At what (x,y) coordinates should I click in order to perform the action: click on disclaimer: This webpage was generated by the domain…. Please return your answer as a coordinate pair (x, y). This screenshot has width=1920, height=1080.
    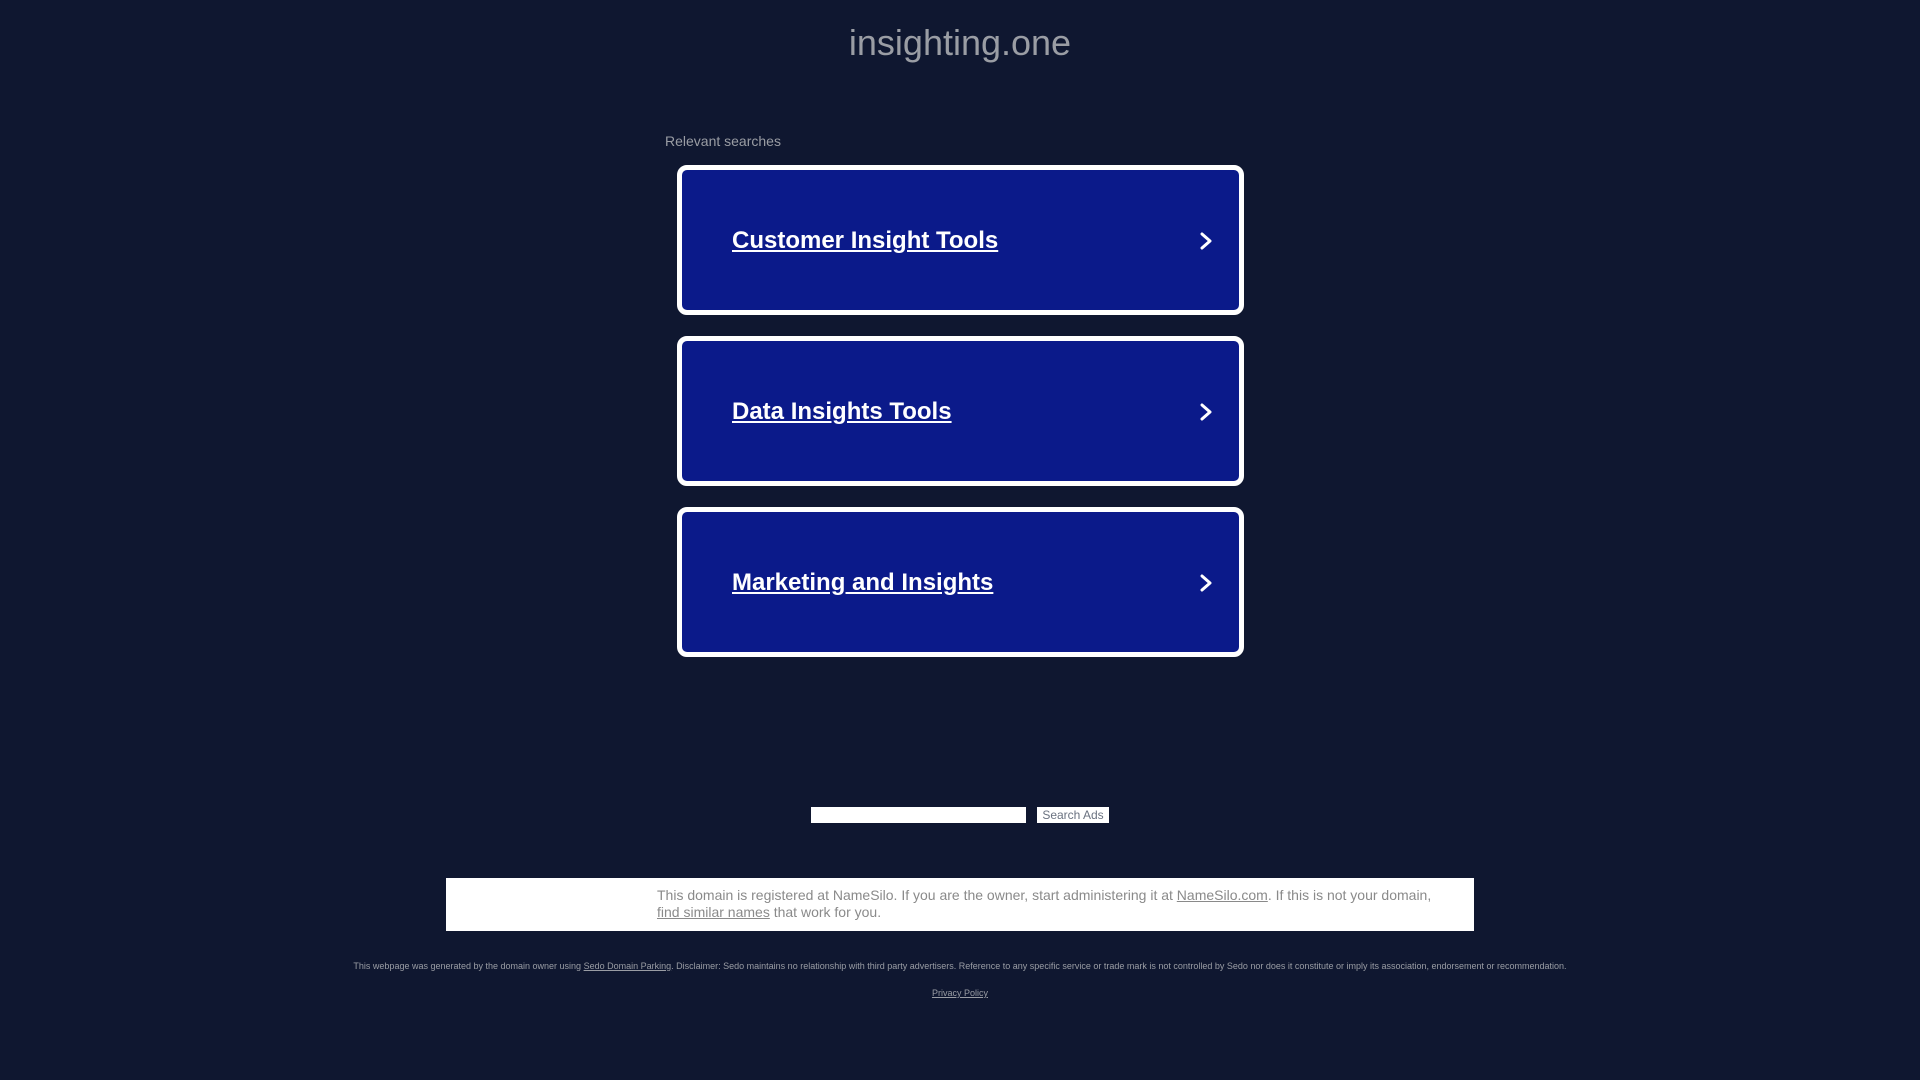
    Looking at the image, I should click on (960, 966).